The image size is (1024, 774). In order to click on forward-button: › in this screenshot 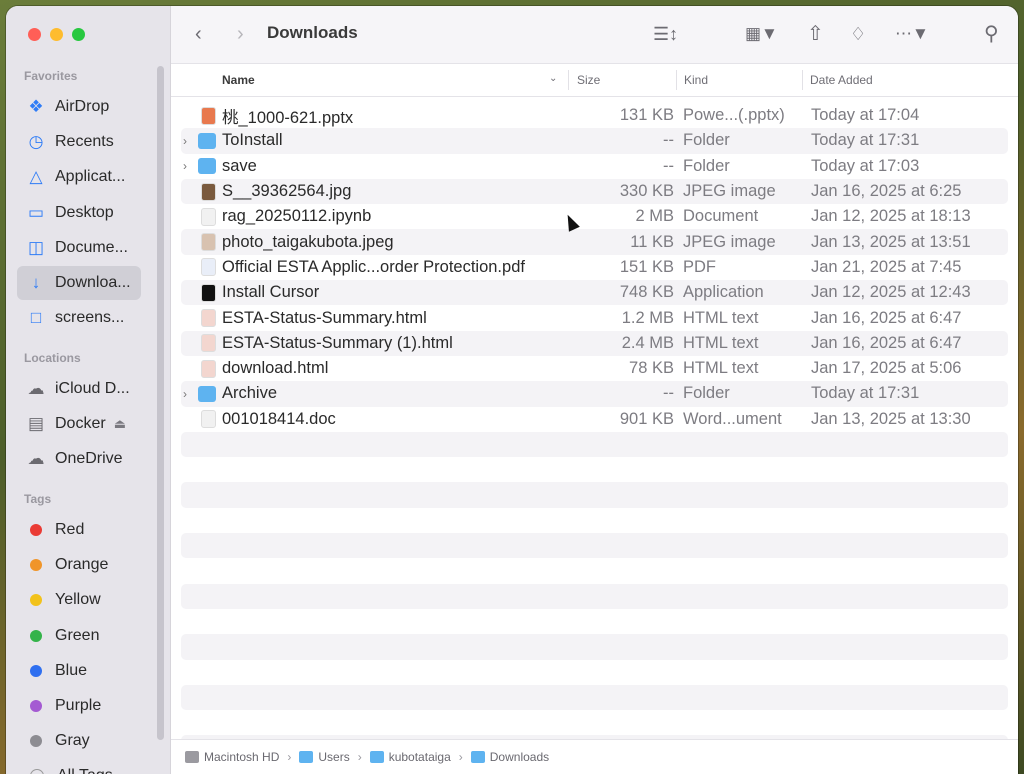, I will do `click(240, 34)`.